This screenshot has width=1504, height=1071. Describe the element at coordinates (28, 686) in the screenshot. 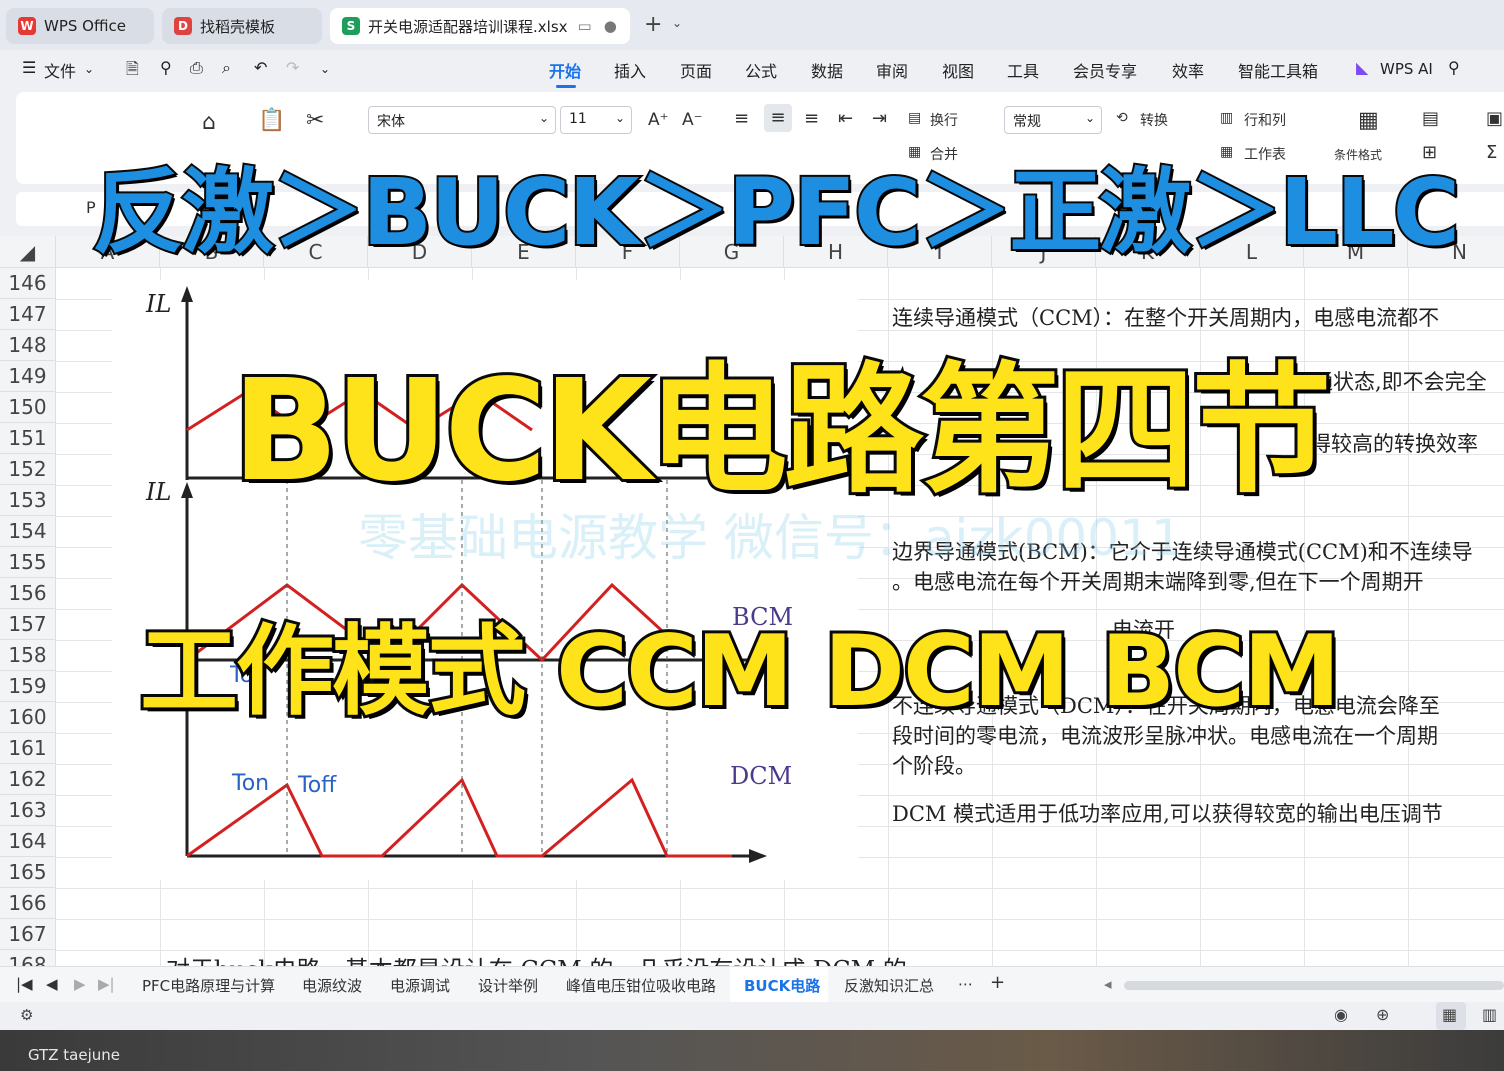

I see `row-header: 159` at that location.